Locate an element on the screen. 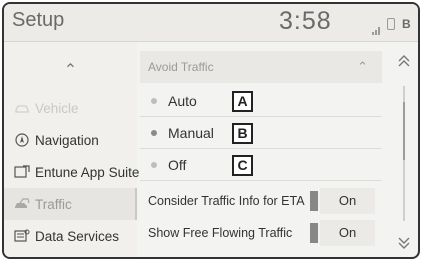 Image resolution: width=422 pixels, height=261 pixels. sidebar-item-navigation: Navigation is located at coordinates (70, 140).